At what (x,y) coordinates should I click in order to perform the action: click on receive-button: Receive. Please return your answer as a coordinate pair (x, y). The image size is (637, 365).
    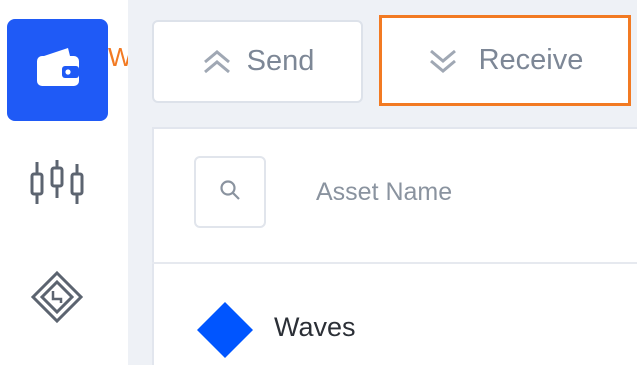
    Looking at the image, I should click on (505, 60).